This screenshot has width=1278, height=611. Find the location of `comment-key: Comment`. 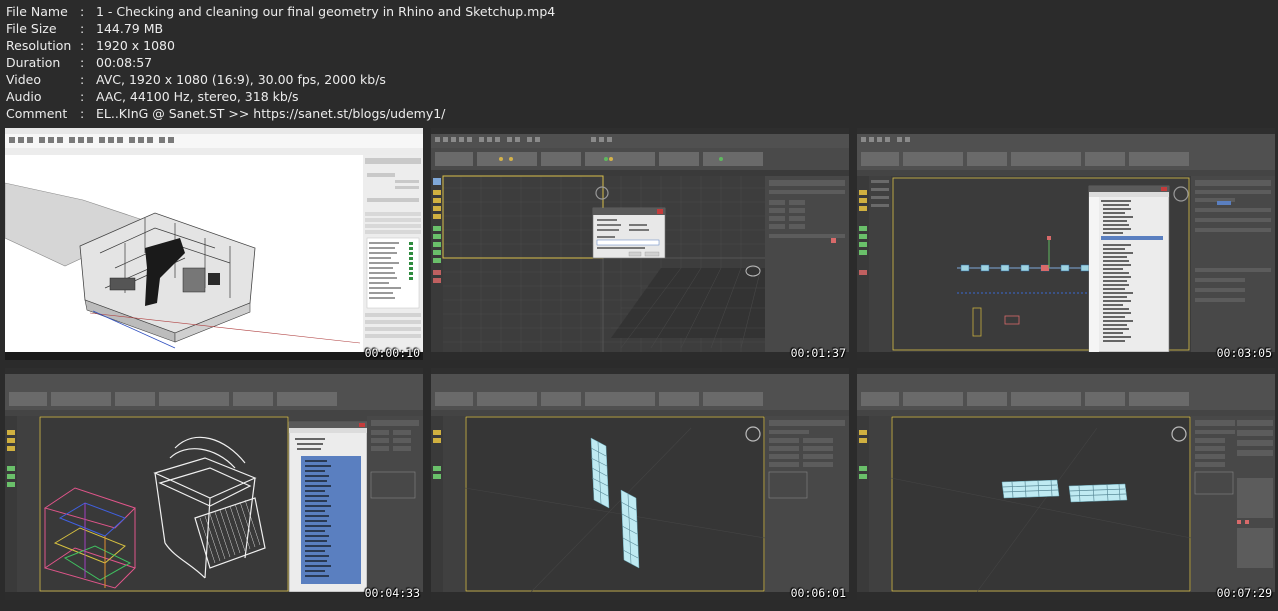

comment-key: Comment is located at coordinates (37, 113).